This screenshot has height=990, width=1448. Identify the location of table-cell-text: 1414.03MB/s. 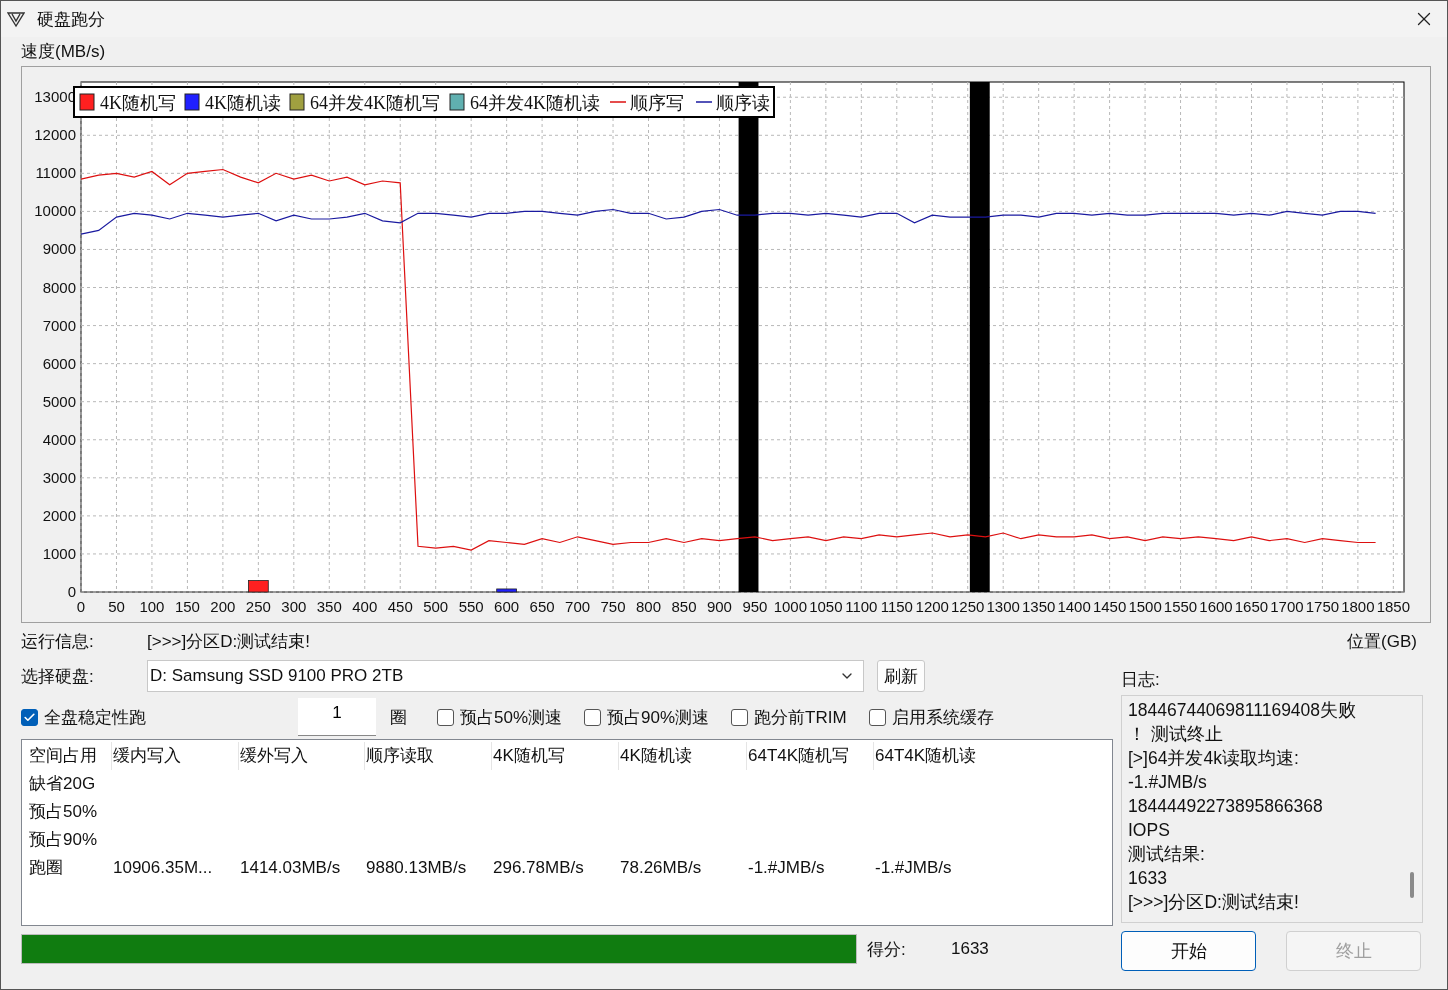
(290, 868).